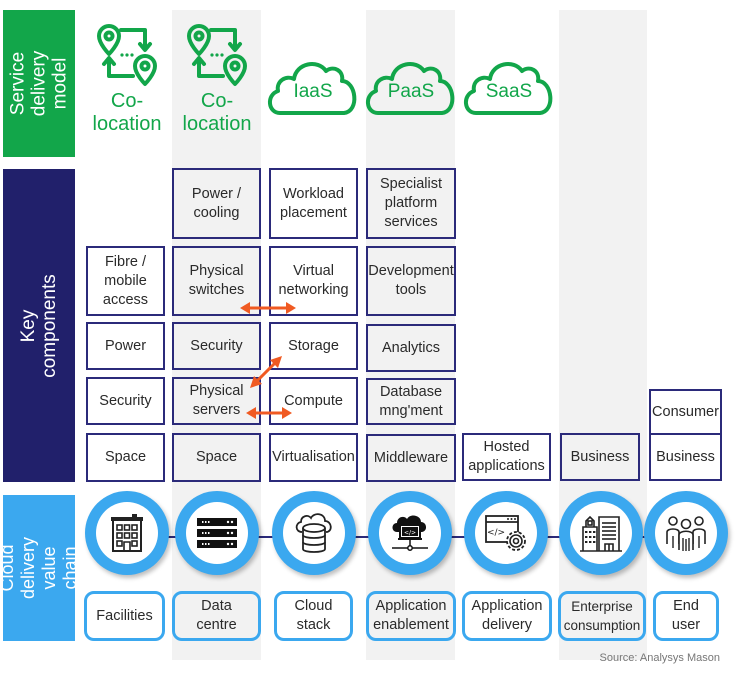  I want to click on service-model-saas: SaaS, so click(509, 87).